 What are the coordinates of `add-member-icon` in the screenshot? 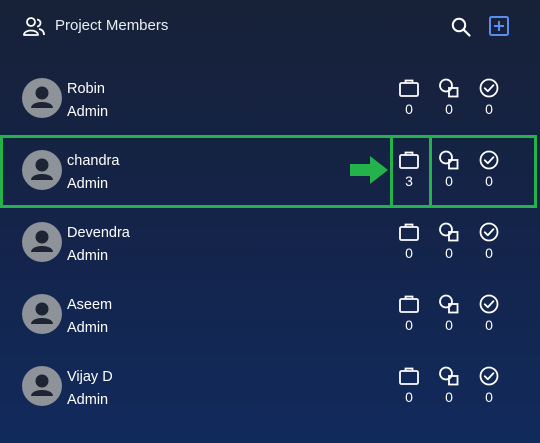 It's located at (499, 26).